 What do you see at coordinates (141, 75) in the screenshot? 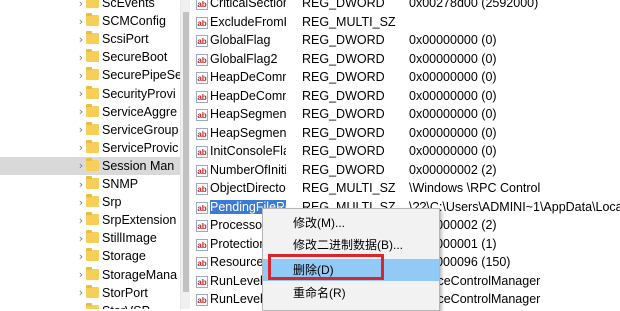
I see `tree-item-label: SecurePipeSe` at bounding box center [141, 75].